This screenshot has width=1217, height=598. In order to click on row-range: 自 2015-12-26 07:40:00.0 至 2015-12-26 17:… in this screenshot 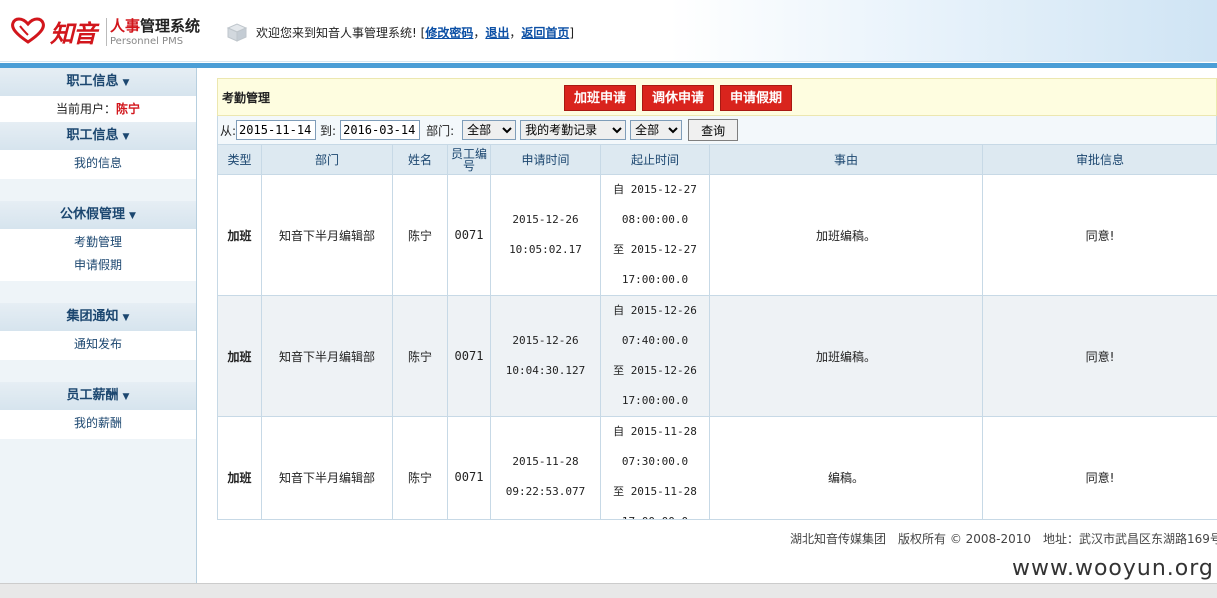, I will do `click(655, 356)`.